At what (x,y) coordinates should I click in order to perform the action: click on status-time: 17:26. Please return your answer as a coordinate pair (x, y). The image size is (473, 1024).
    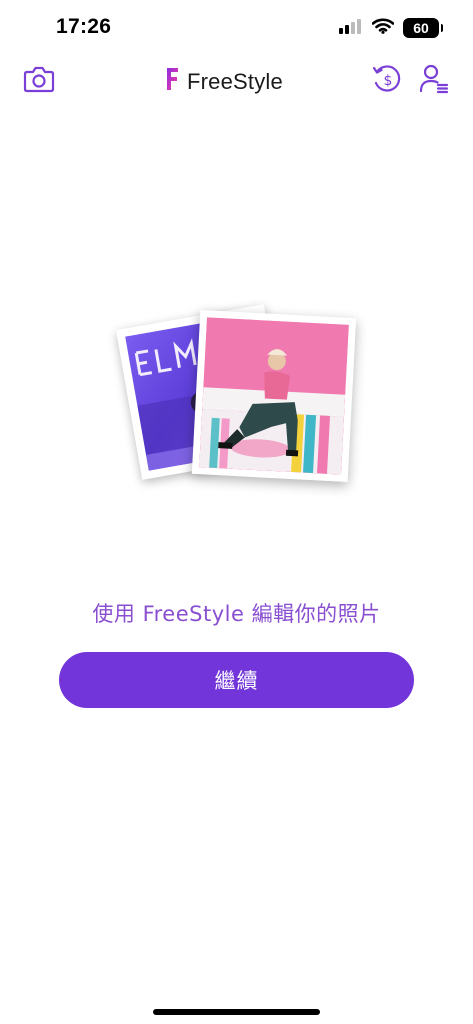
    Looking at the image, I should click on (84, 26).